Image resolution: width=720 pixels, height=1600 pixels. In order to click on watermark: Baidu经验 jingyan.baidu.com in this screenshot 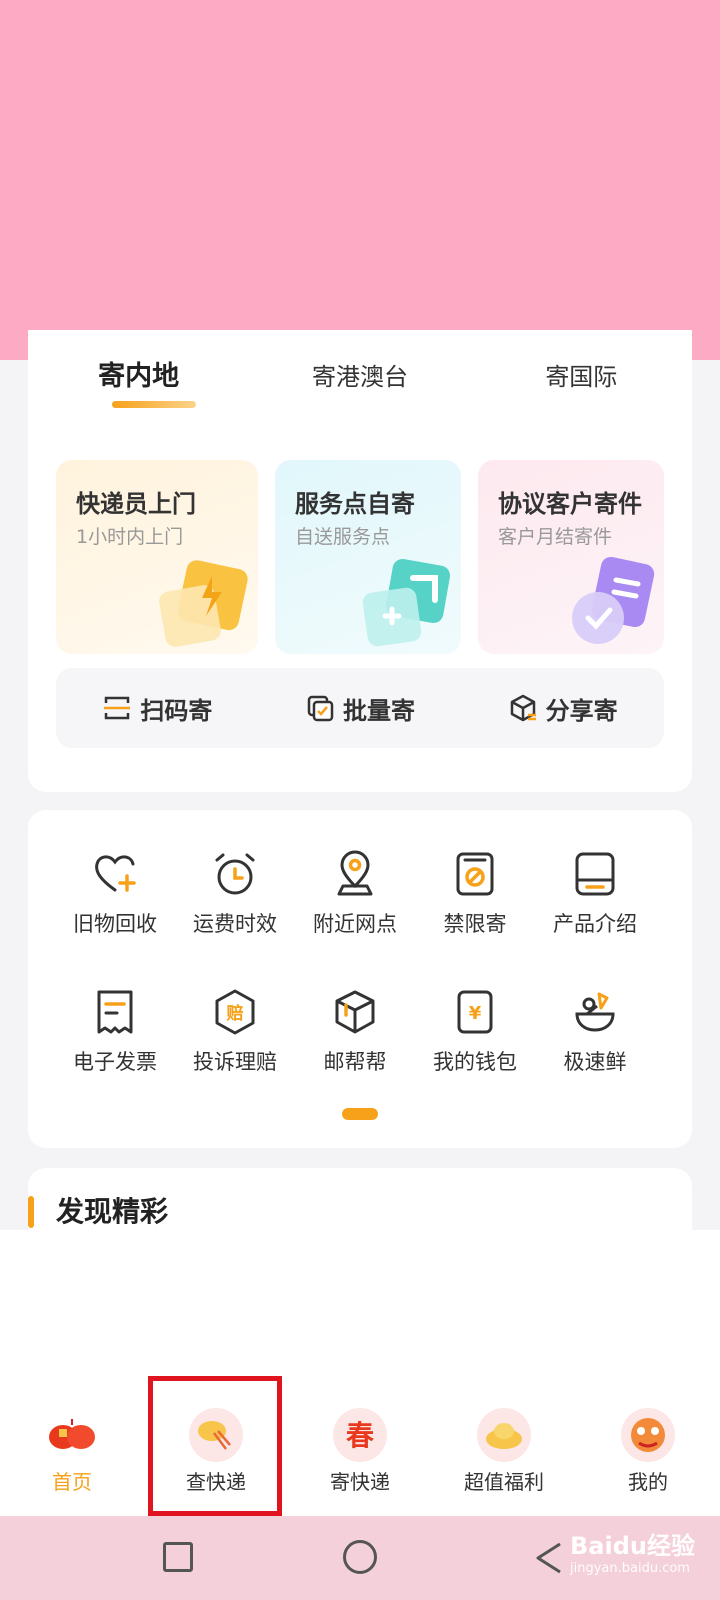, I will do `click(632, 1551)`.